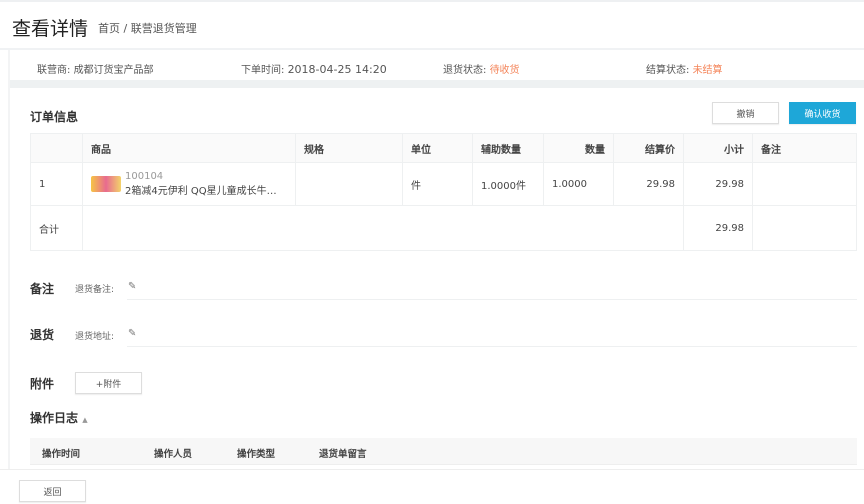 The image size is (864, 504). What do you see at coordinates (481, 70) in the screenshot?
I see `return-status-info: 退货状态: 待收货` at bounding box center [481, 70].